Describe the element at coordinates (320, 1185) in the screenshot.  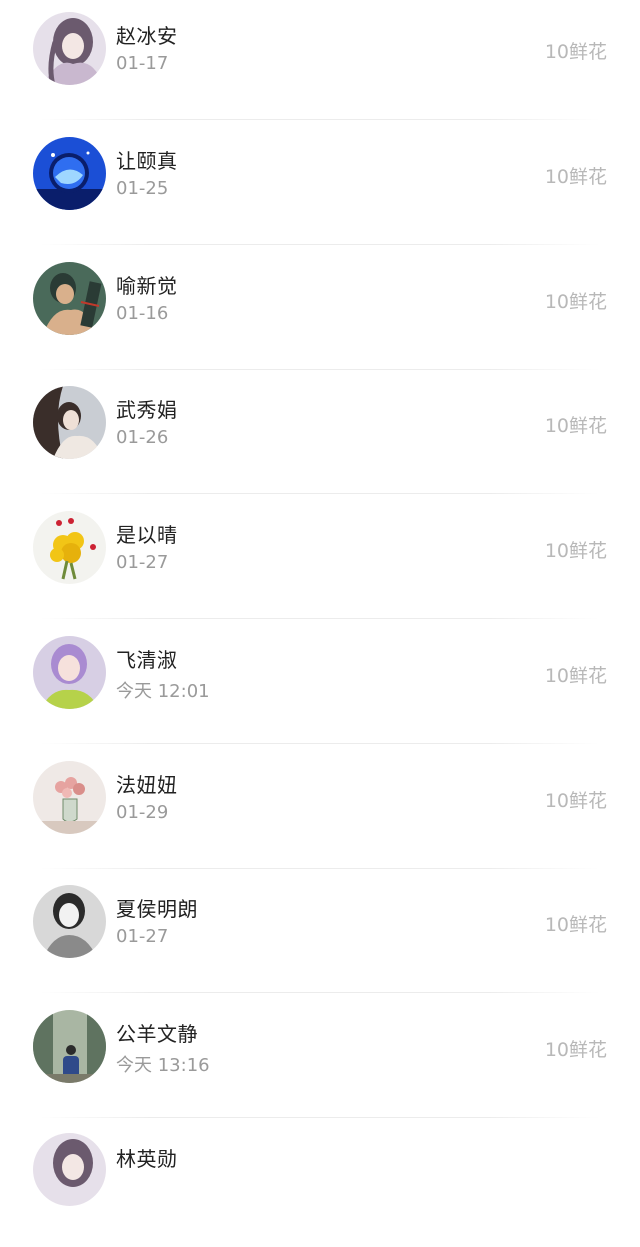
I see `list-item: 林英勋` at that location.